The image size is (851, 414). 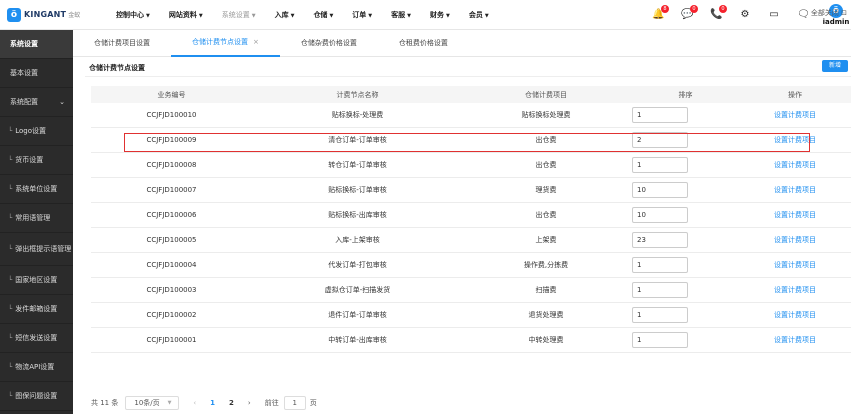 I want to click on page-size-select: 10条/页 ▼, so click(x=152, y=403).